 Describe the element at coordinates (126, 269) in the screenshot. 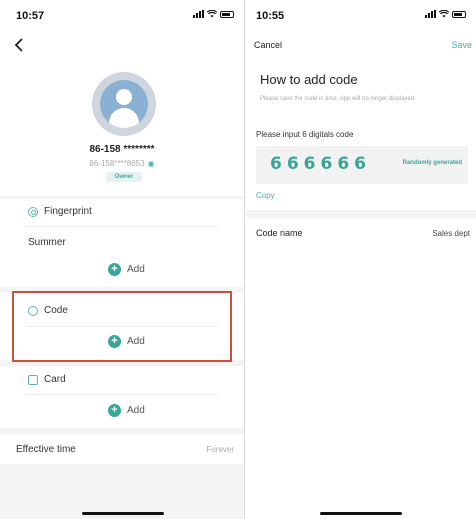

I see `add-fingerprint-button: + Add` at that location.